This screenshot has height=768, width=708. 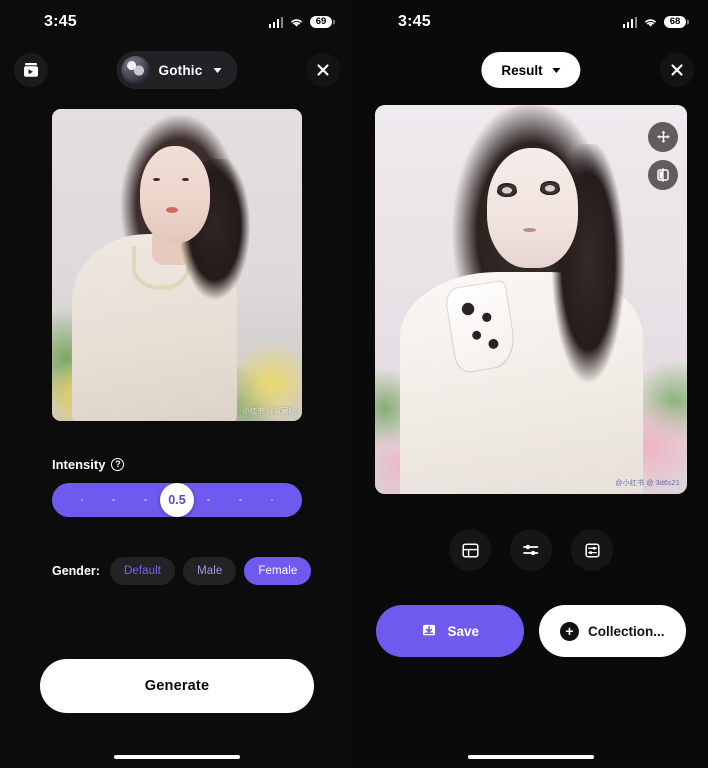 What do you see at coordinates (174, 195) in the screenshot?
I see `photo-face` at bounding box center [174, 195].